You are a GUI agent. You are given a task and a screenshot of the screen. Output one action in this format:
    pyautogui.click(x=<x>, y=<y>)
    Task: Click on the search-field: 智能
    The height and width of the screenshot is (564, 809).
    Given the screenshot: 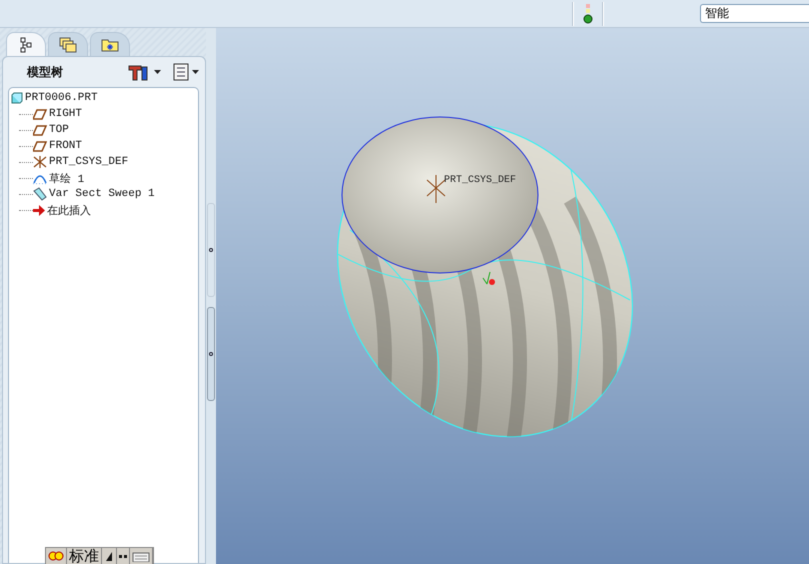 What is the action you would take?
    pyautogui.click(x=754, y=13)
    